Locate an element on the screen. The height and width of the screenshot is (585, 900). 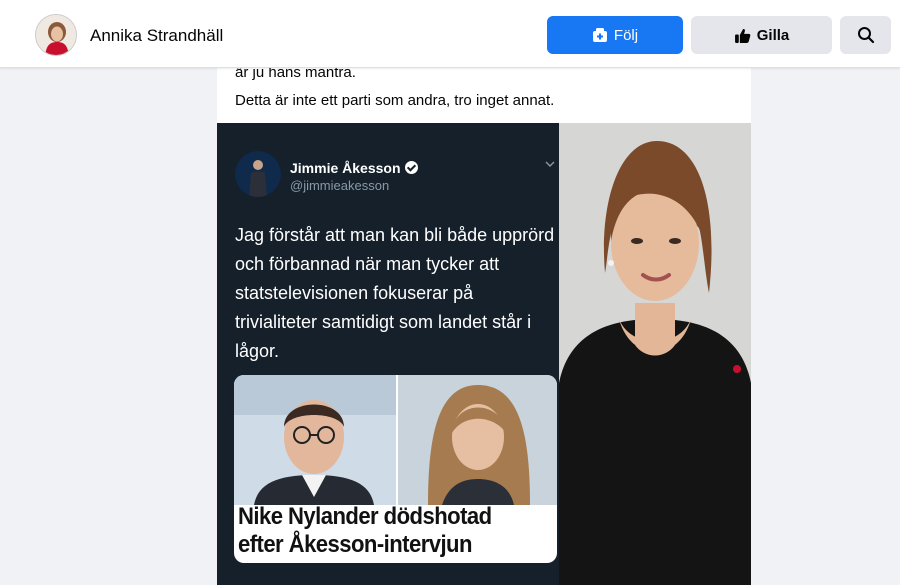
follow-box-icon is located at coordinates (599, 35).